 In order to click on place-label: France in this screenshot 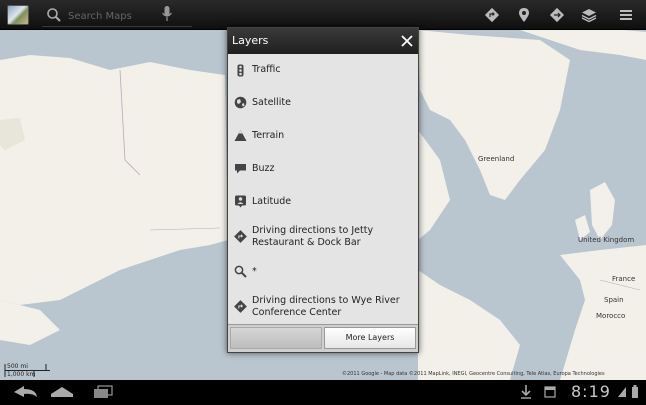, I will do `click(624, 279)`.